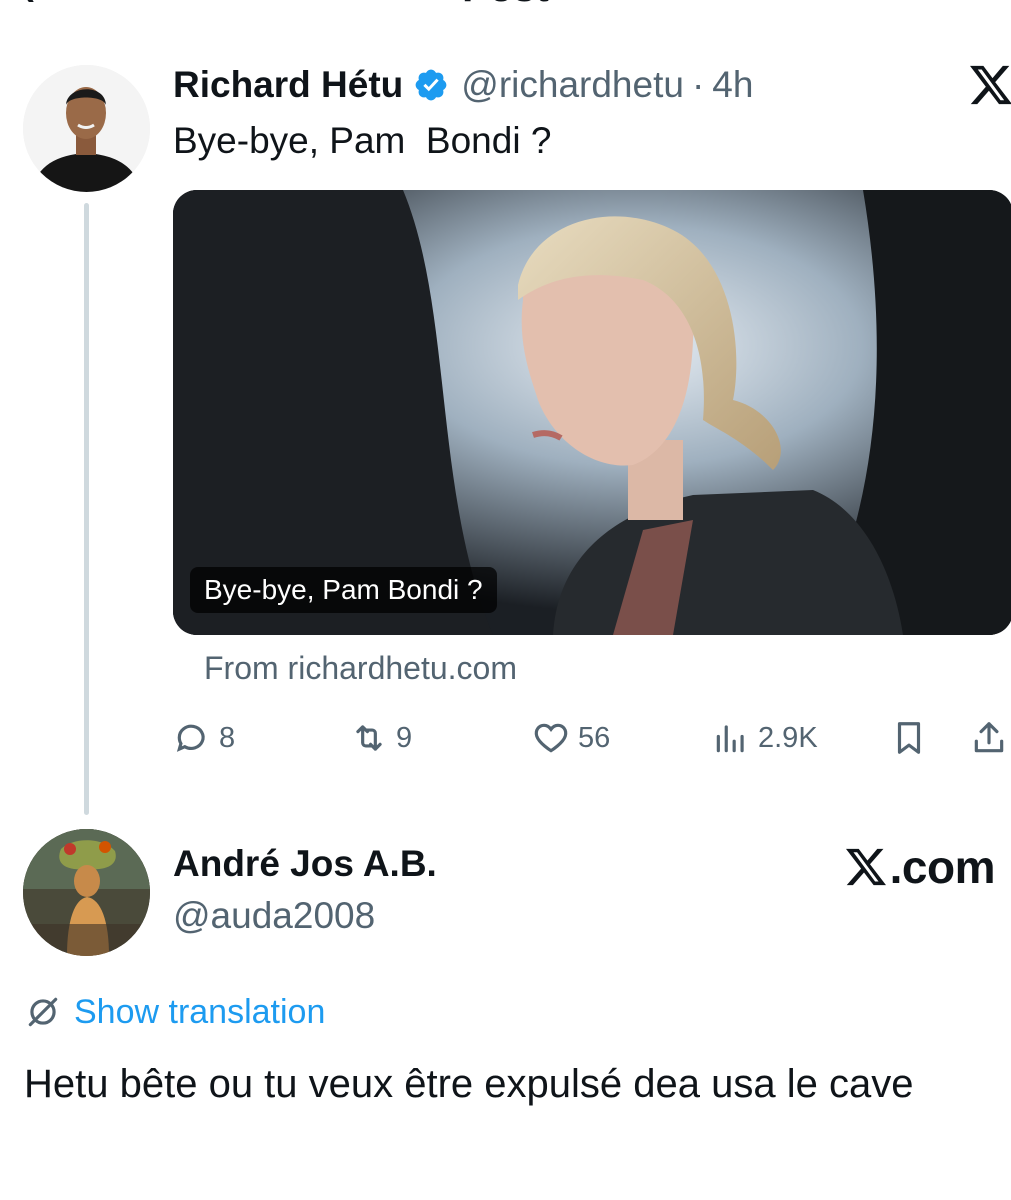 Image resolution: width=1011 pixels, height=1200 pixels. I want to click on repost-button: 9, so click(381, 738).